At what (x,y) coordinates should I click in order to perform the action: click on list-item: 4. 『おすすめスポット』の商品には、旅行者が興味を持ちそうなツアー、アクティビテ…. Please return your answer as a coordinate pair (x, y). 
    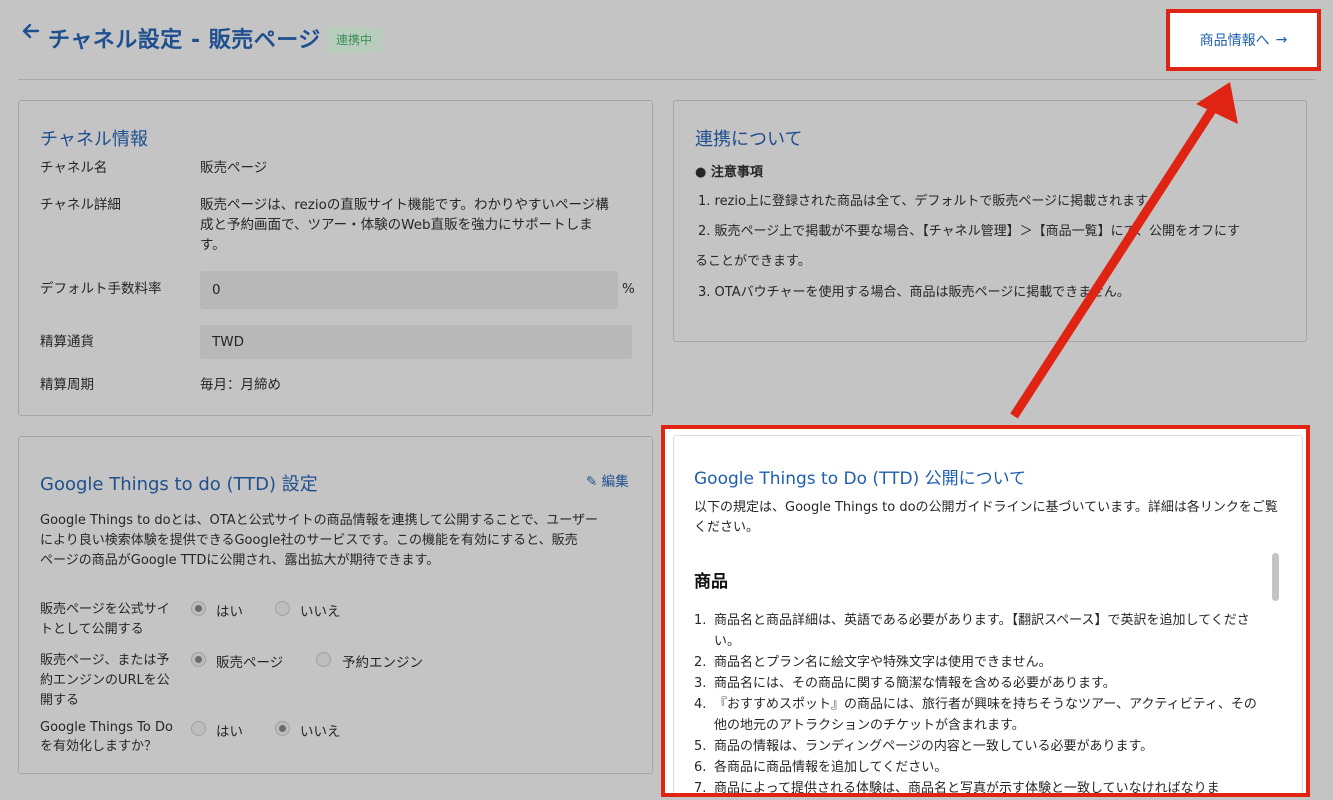
    Looking at the image, I should click on (975, 715).